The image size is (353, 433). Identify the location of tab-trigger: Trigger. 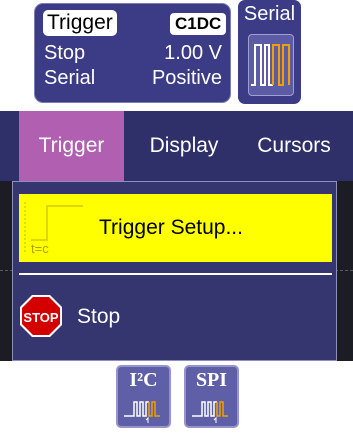
(71, 146).